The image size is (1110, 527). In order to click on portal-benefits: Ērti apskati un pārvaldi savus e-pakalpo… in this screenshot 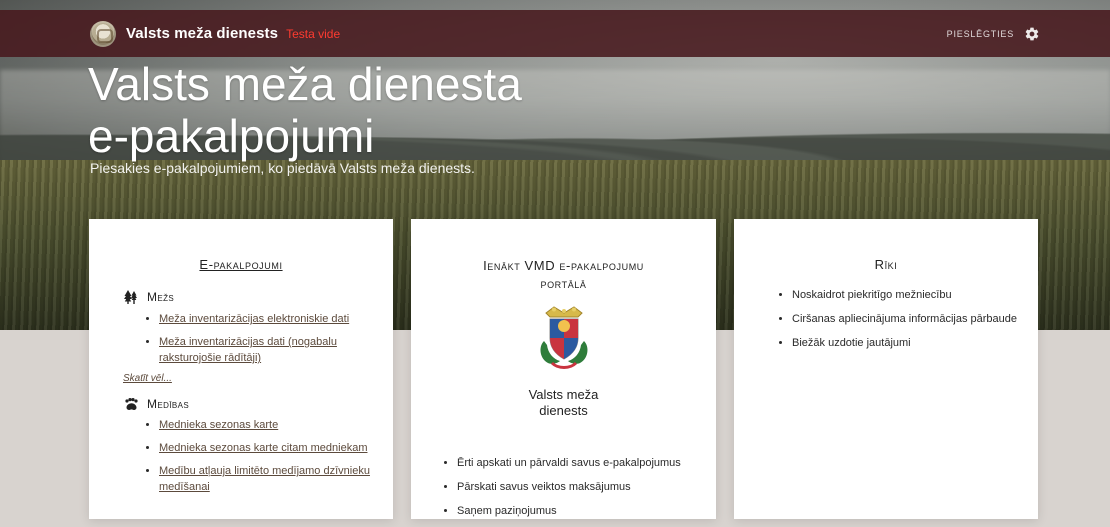, I will do `click(570, 491)`.